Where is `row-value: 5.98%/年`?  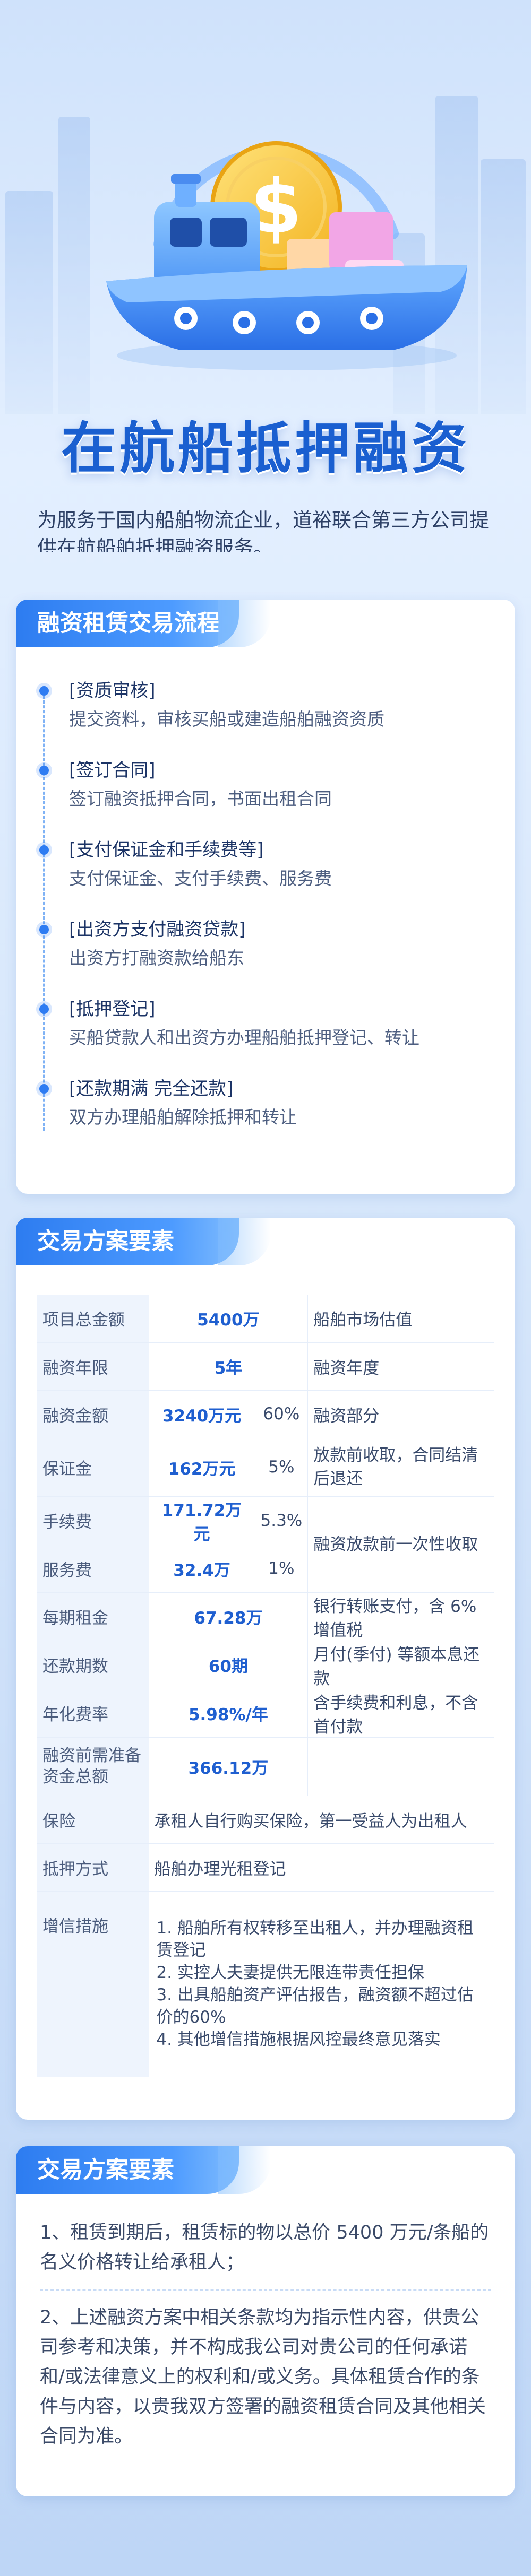
row-value: 5.98%/年 is located at coordinates (229, 1713).